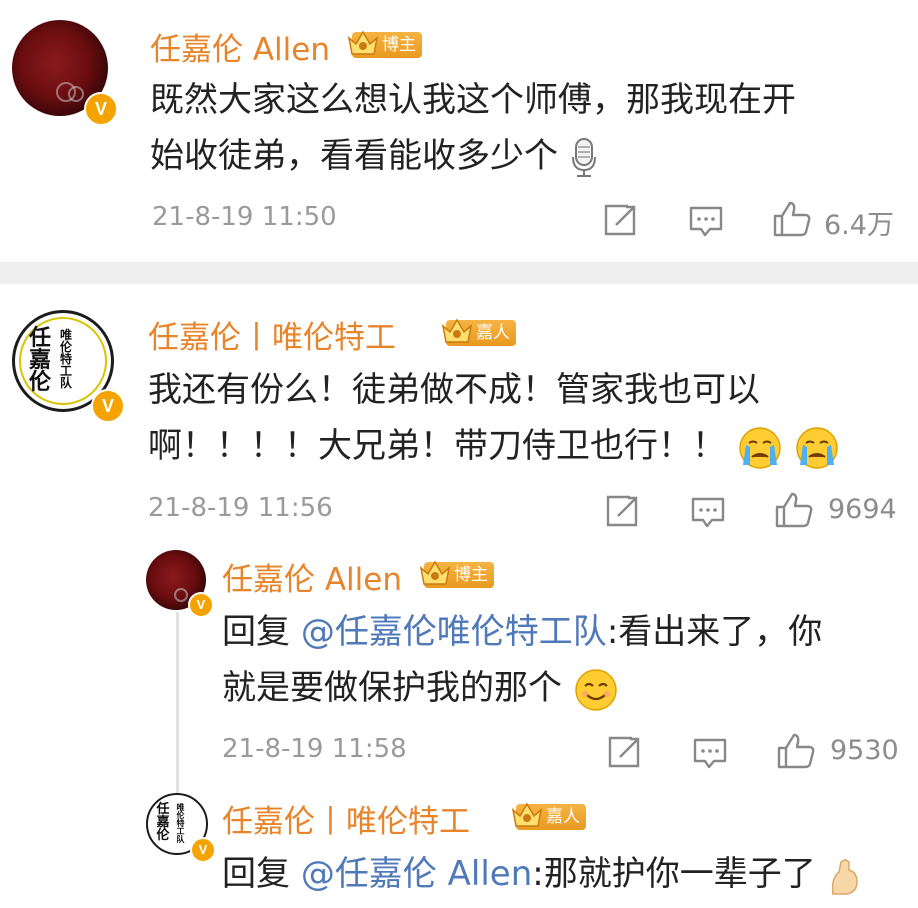  What do you see at coordinates (583, 157) in the screenshot?
I see `microphone-icon` at bounding box center [583, 157].